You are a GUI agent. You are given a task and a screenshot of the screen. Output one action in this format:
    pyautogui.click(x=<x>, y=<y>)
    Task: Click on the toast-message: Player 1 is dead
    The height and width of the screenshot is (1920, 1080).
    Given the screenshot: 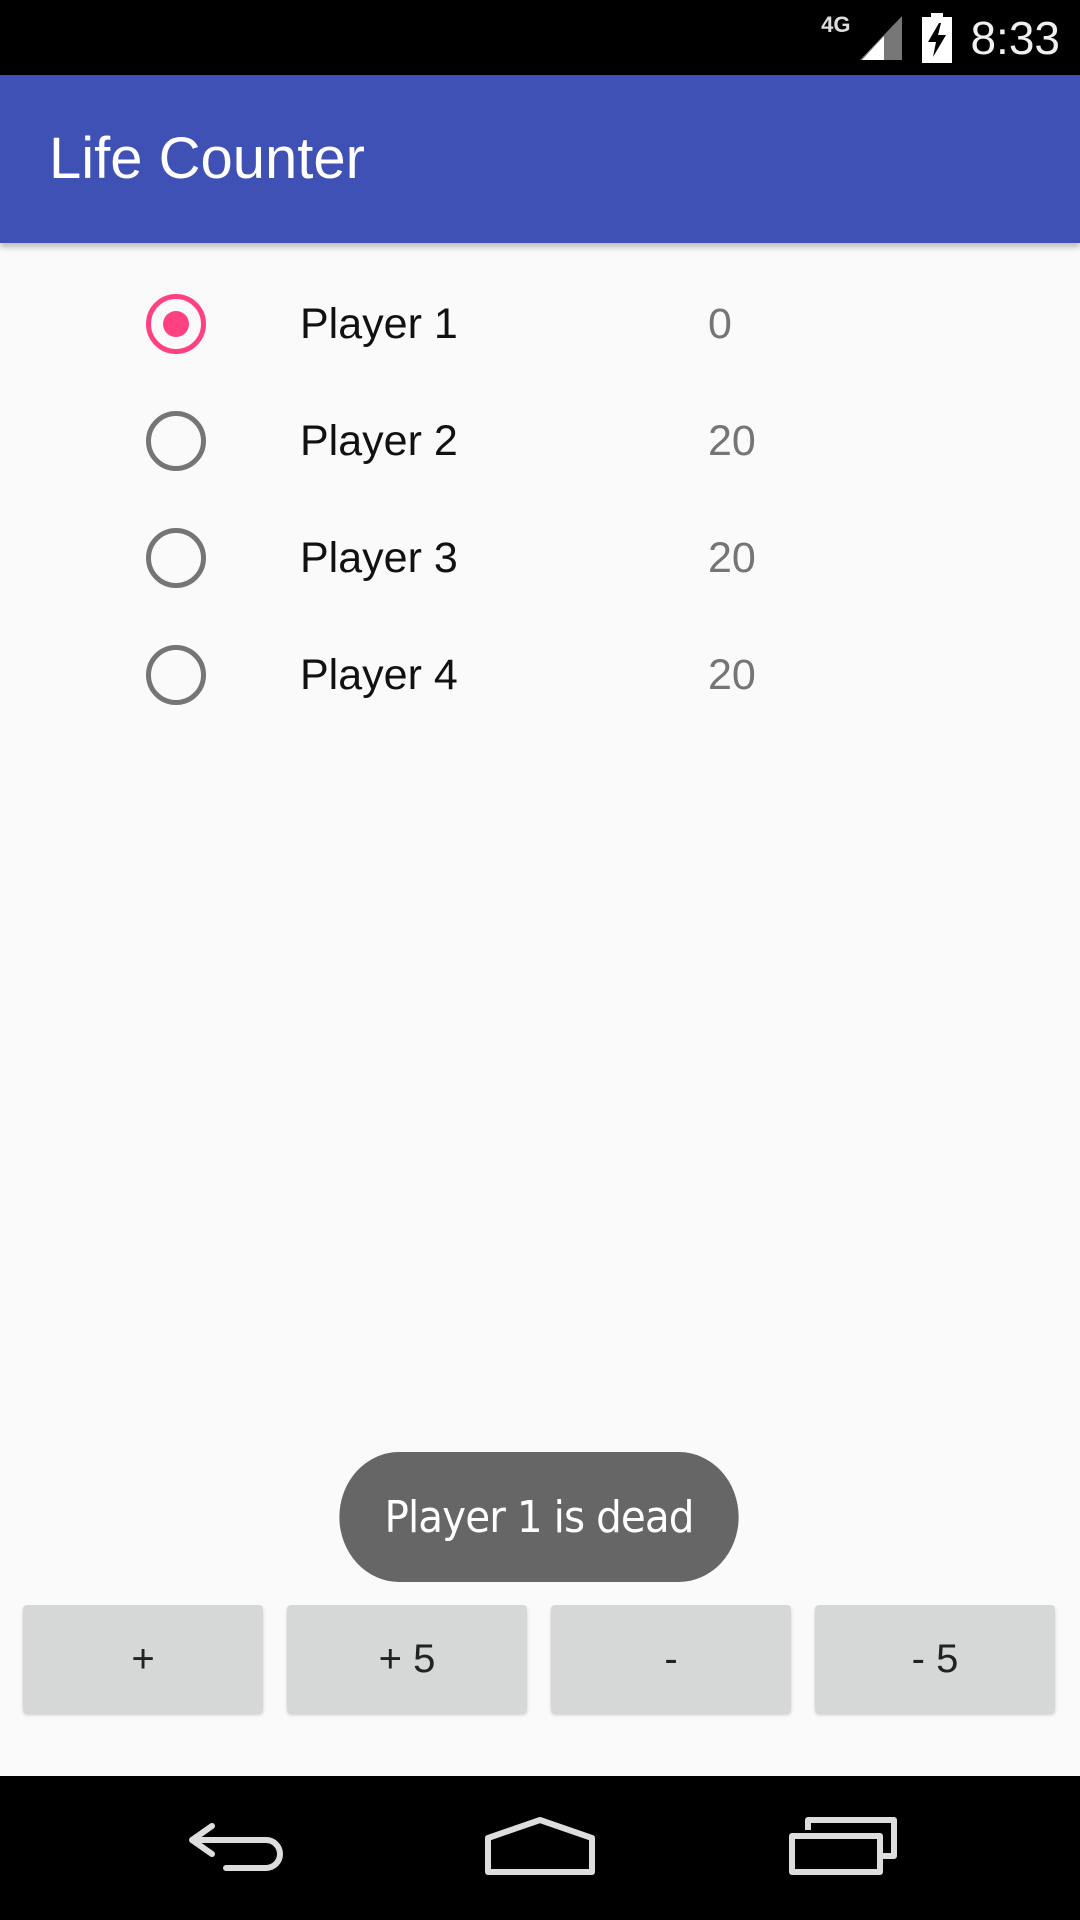 What is the action you would take?
    pyautogui.click(x=539, y=1517)
    